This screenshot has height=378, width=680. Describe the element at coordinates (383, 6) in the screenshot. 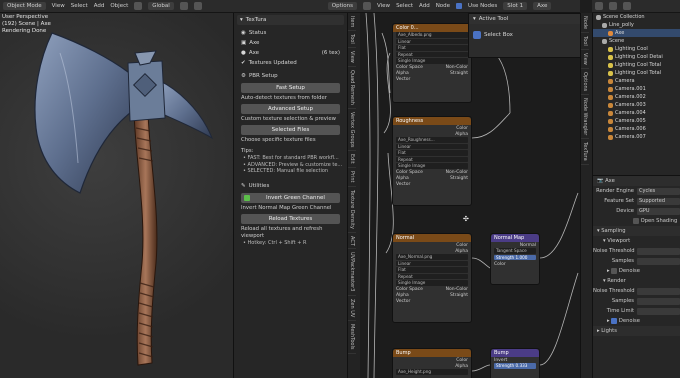

I see `node-menu-view: View` at that location.